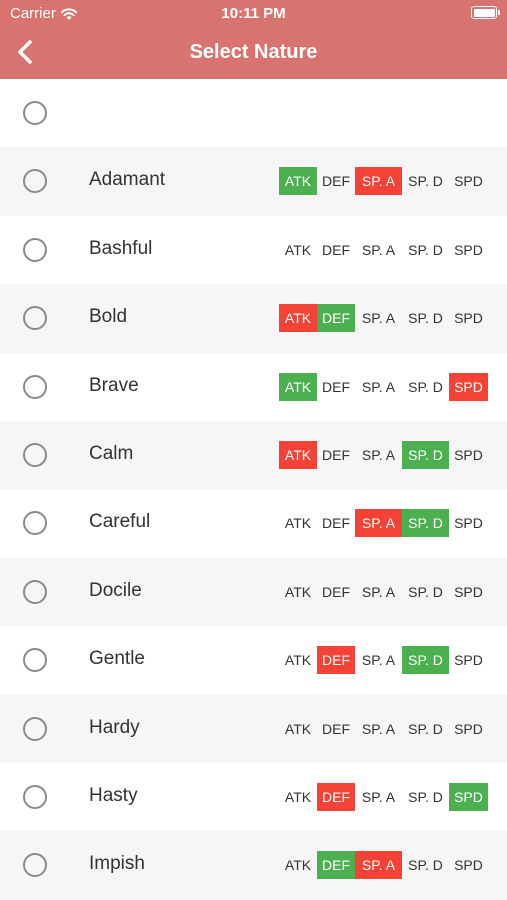  Describe the element at coordinates (253, 181) in the screenshot. I see `nature-row: Adamant ATK DEF SP. A SP. D SPD` at that location.